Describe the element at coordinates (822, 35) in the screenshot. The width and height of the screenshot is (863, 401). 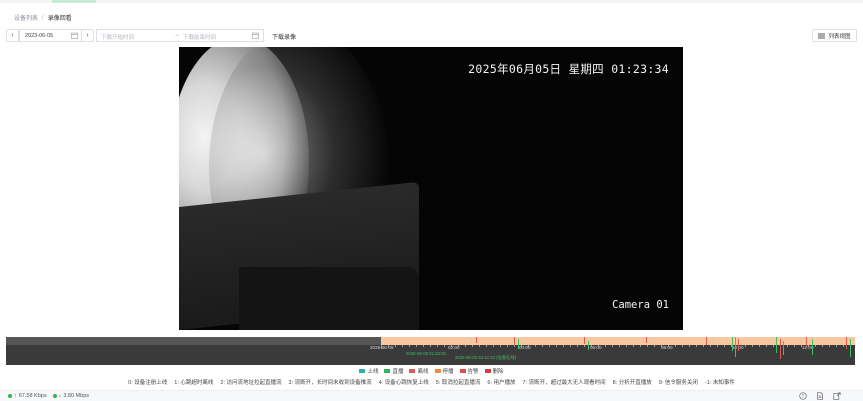
I see `list-icon` at that location.